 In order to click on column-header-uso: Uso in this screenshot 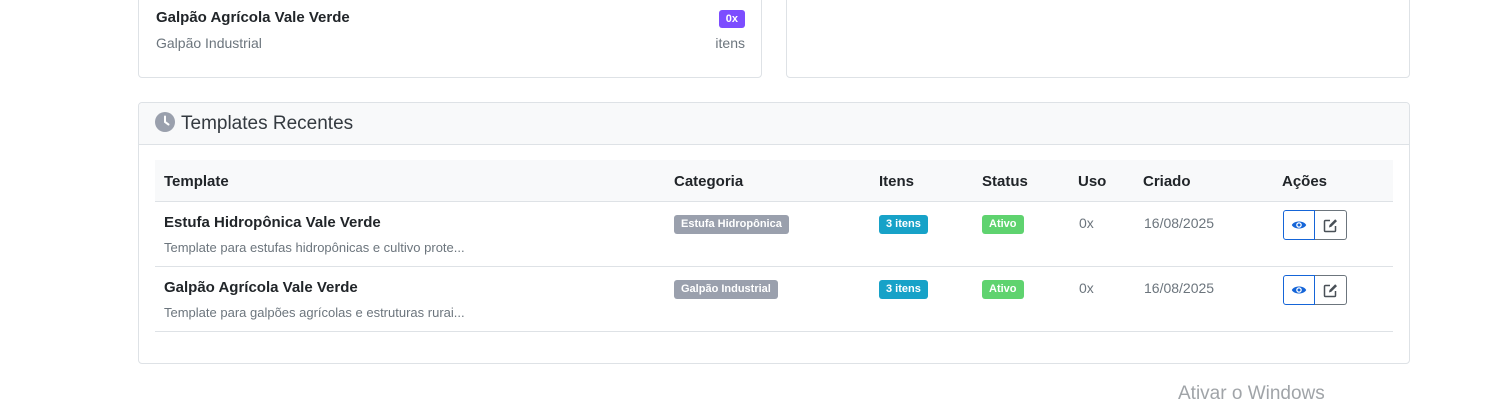, I will do `click(1092, 181)`.